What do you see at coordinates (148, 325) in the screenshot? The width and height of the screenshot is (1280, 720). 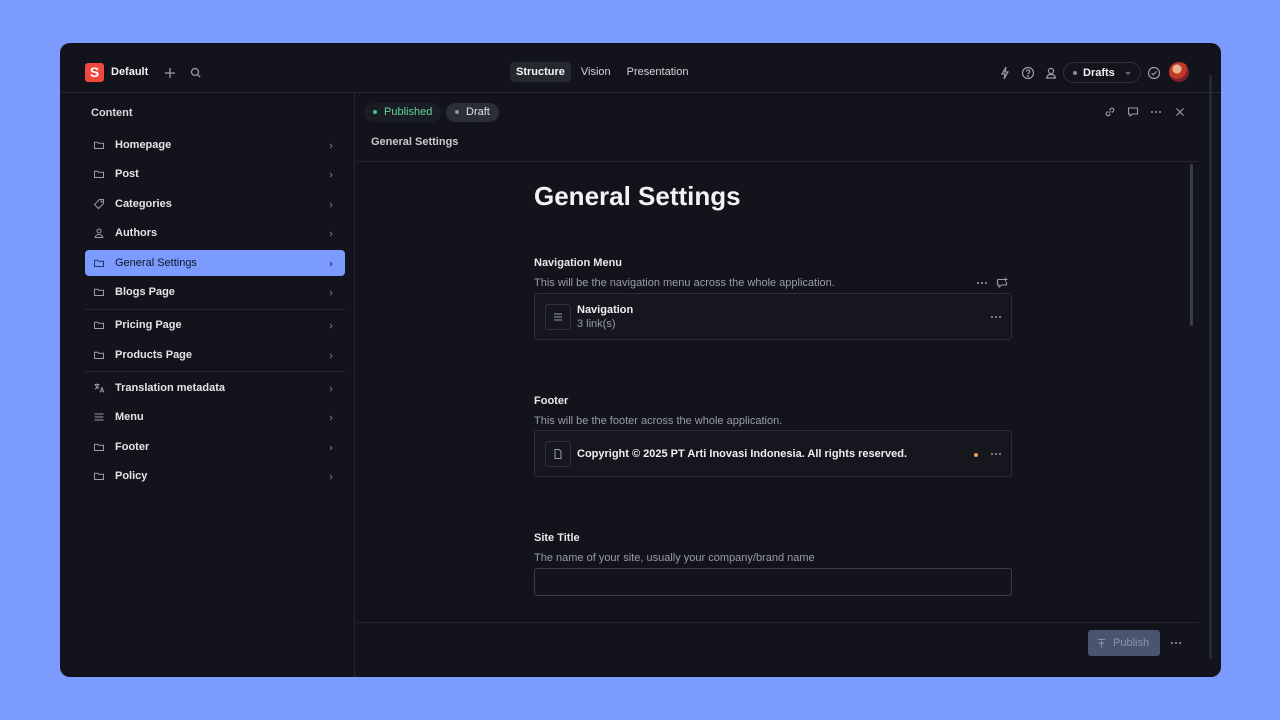 I see `sidebar-item-label: Pricing Page` at bounding box center [148, 325].